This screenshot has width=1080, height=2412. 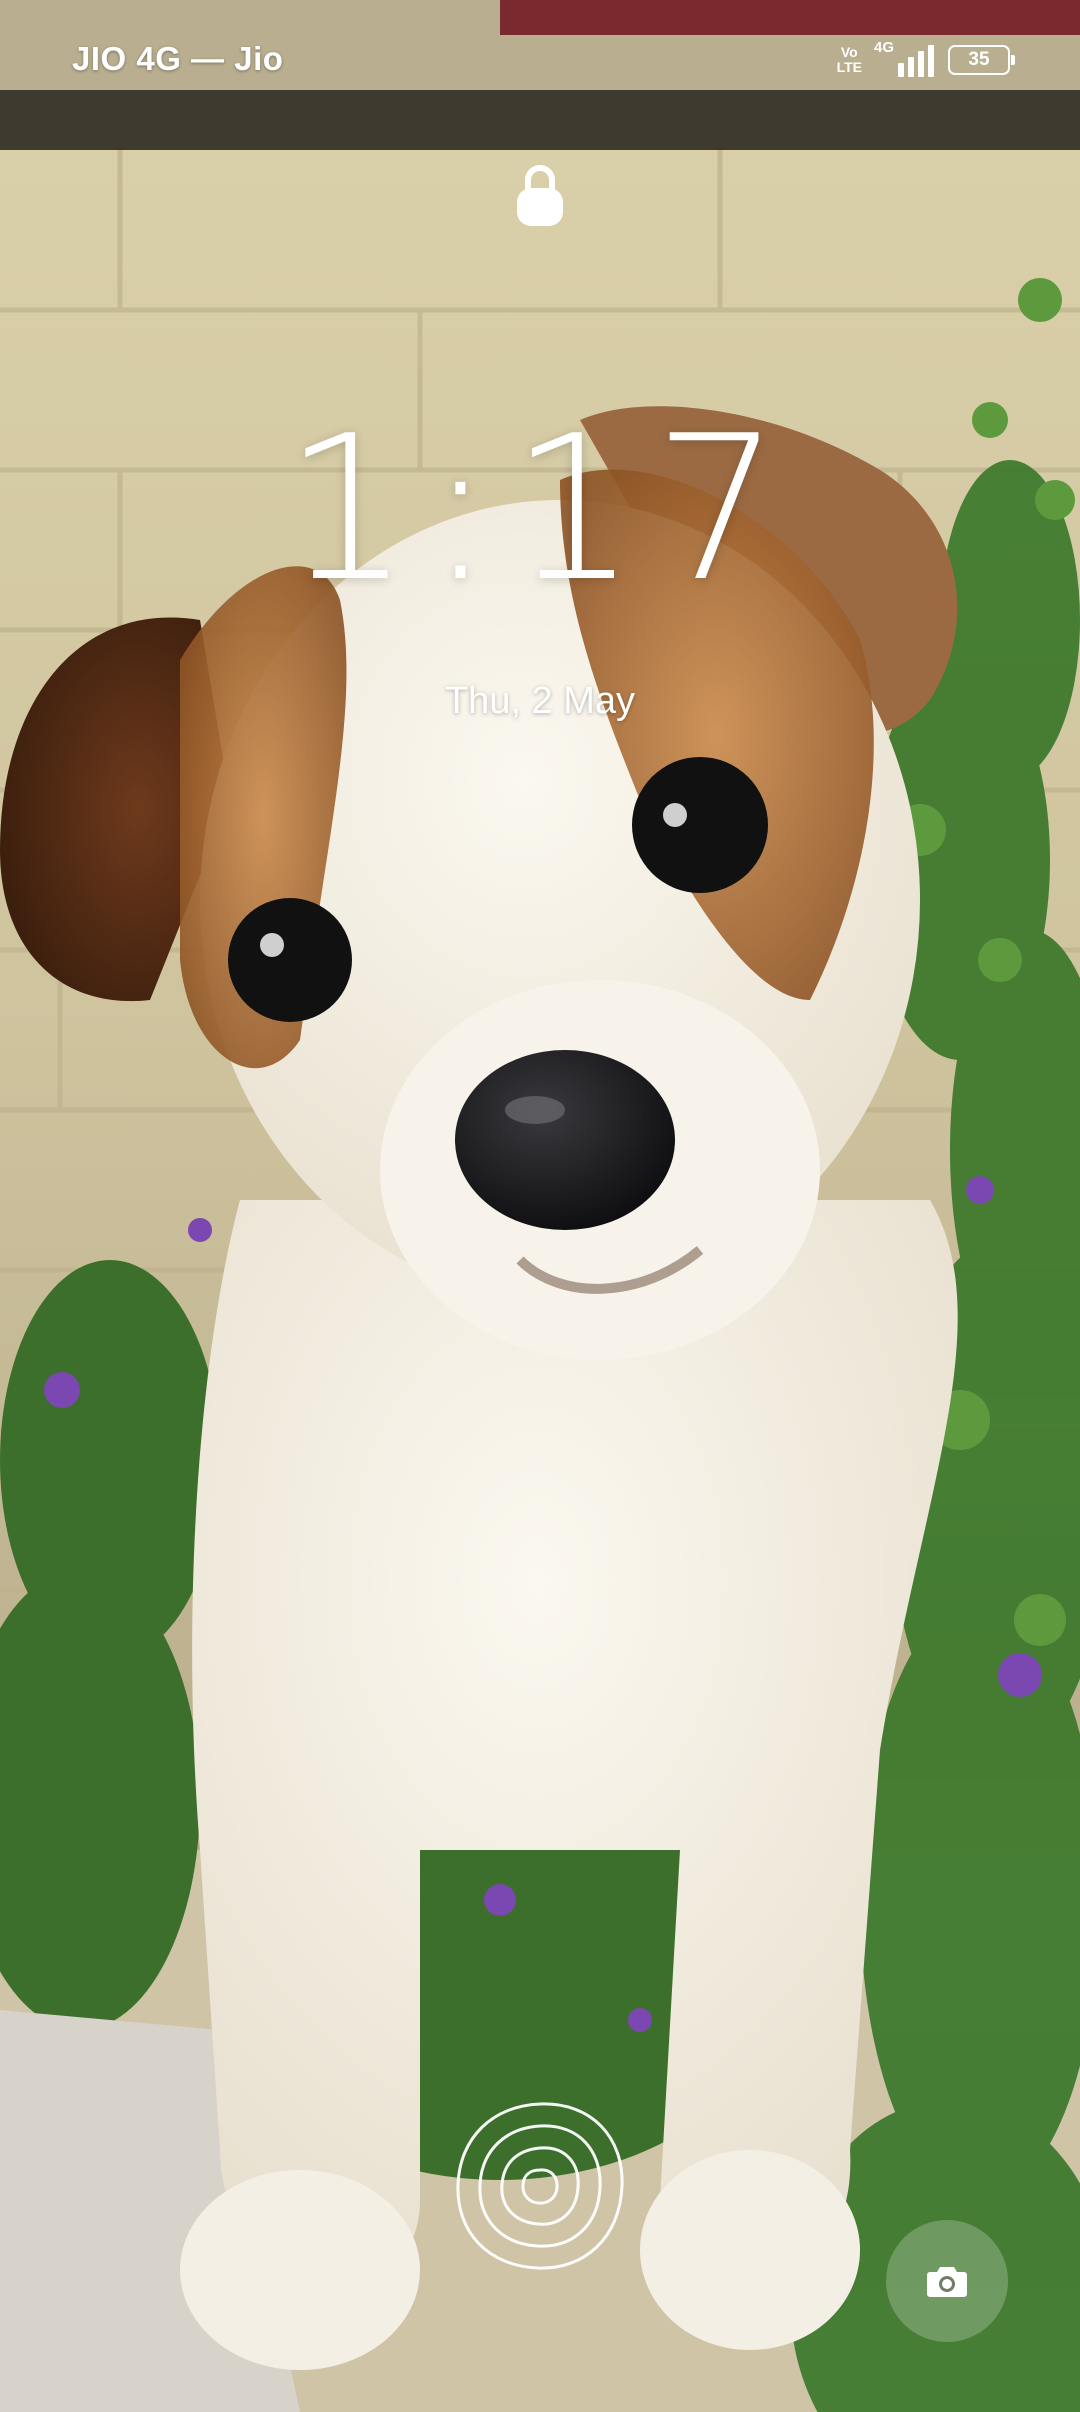 I want to click on network-type-label: 4G, so click(x=884, y=47).